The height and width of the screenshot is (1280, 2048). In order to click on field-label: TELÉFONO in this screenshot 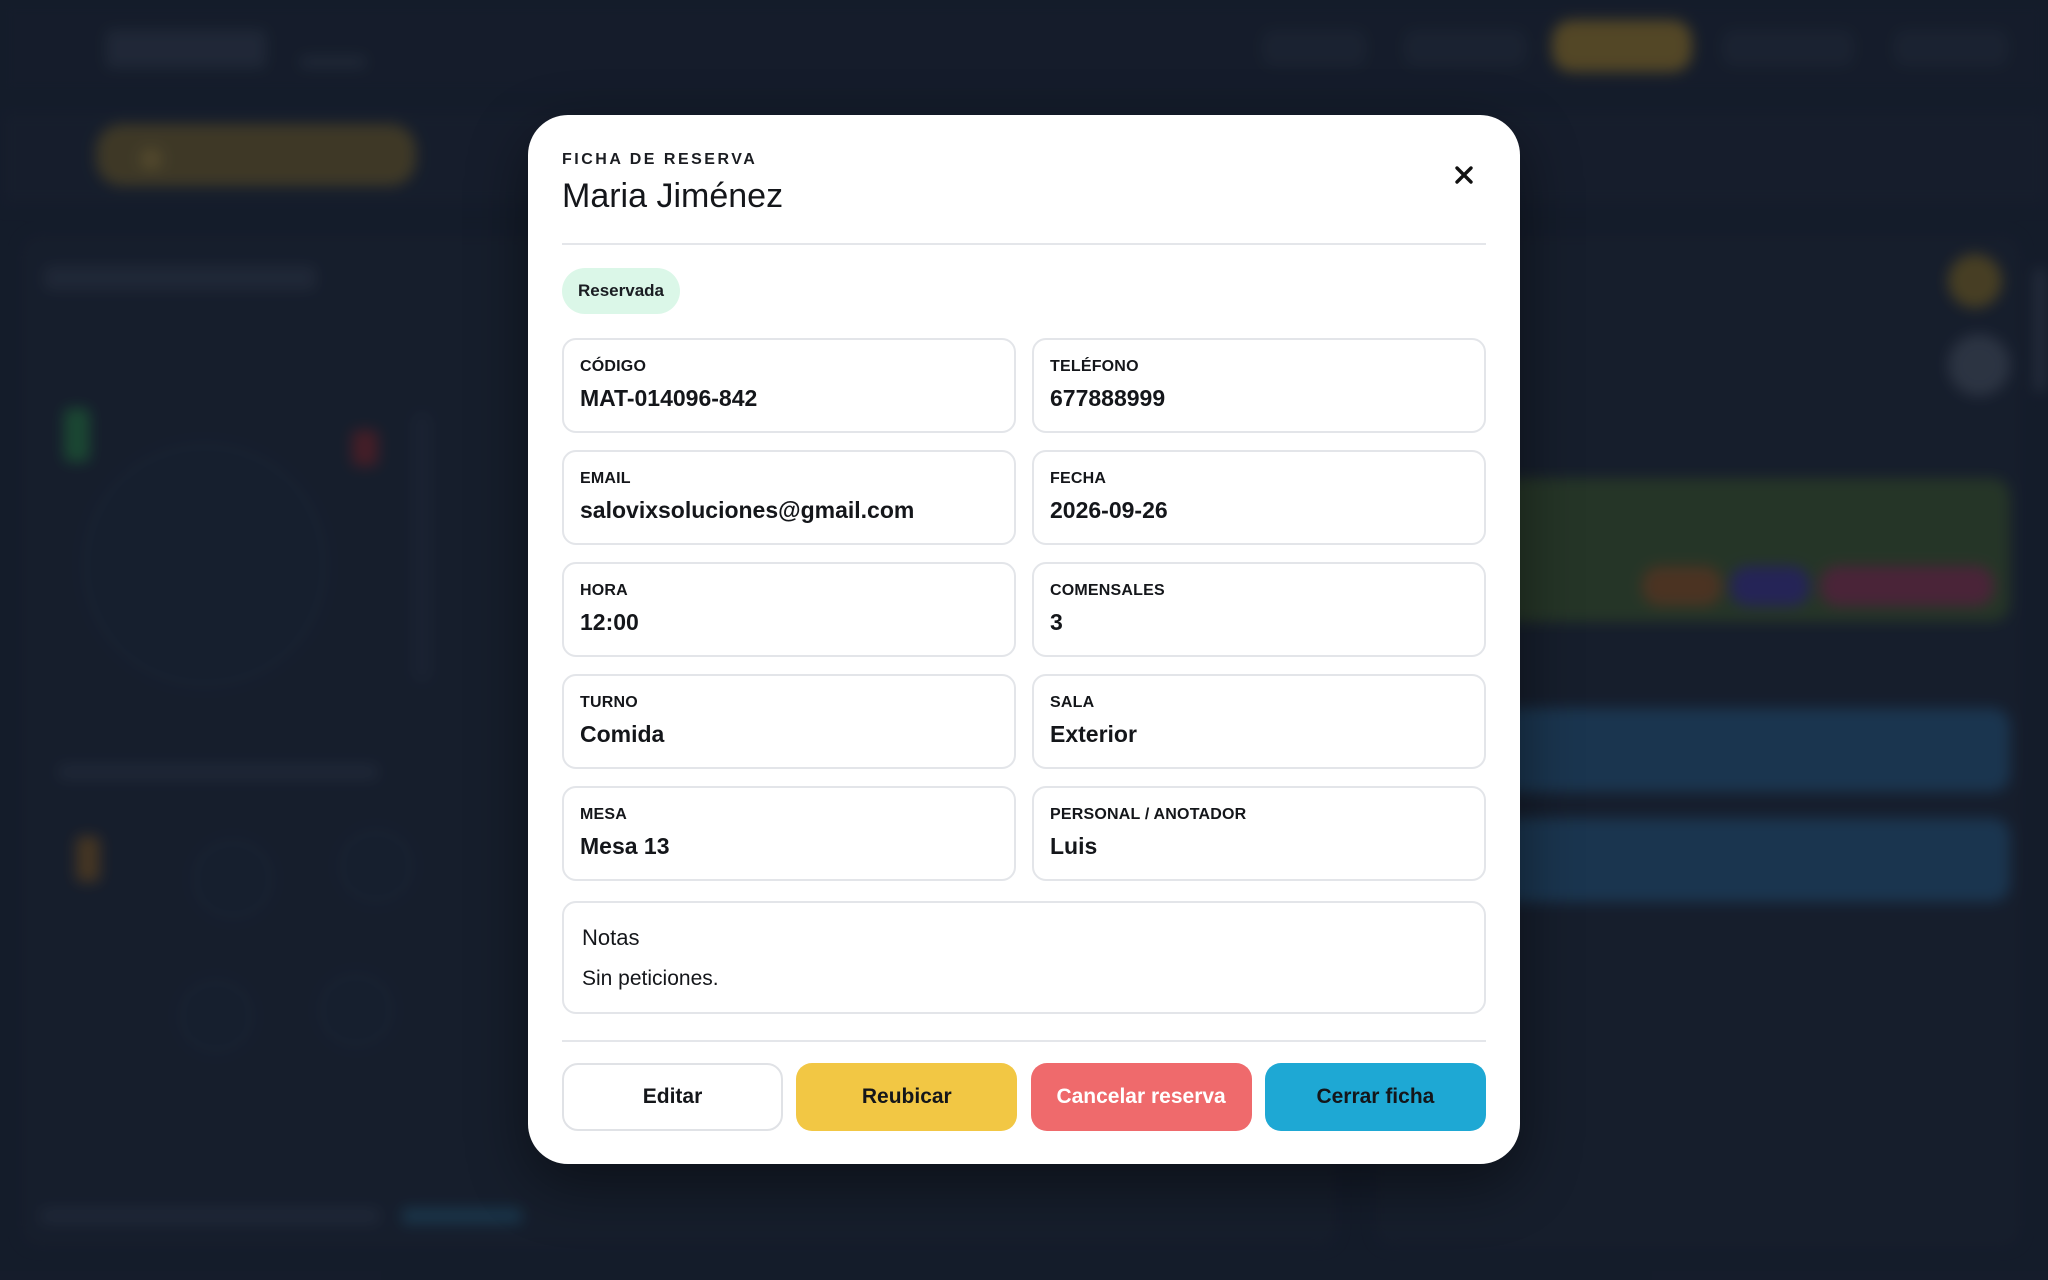, I will do `click(1094, 366)`.